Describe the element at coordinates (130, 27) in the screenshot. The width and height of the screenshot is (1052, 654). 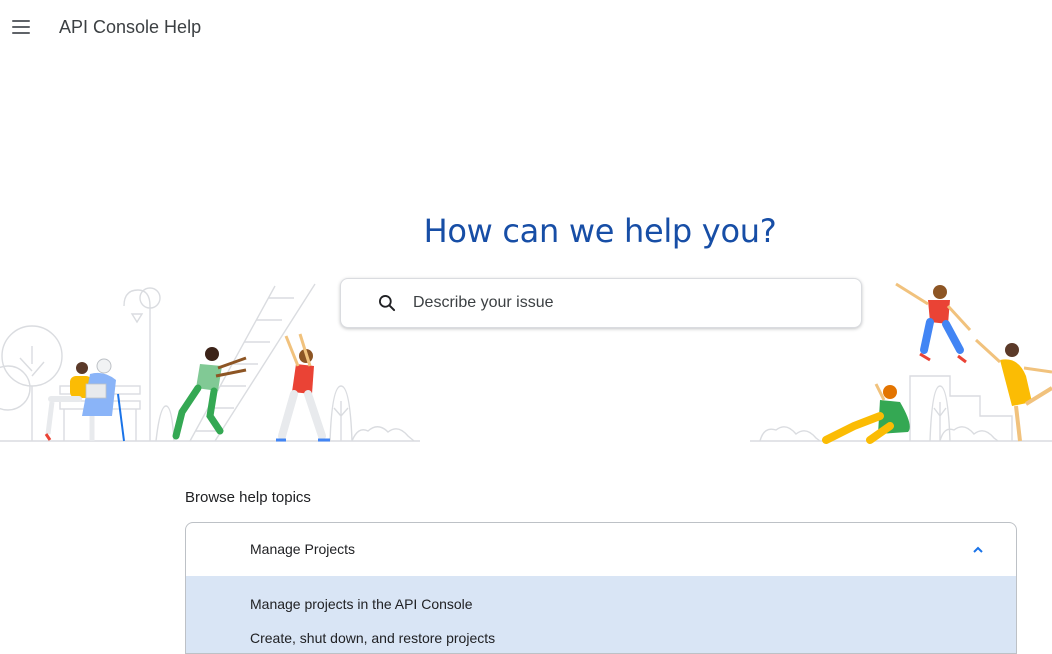
I see `product-title: API Console Help` at that location.